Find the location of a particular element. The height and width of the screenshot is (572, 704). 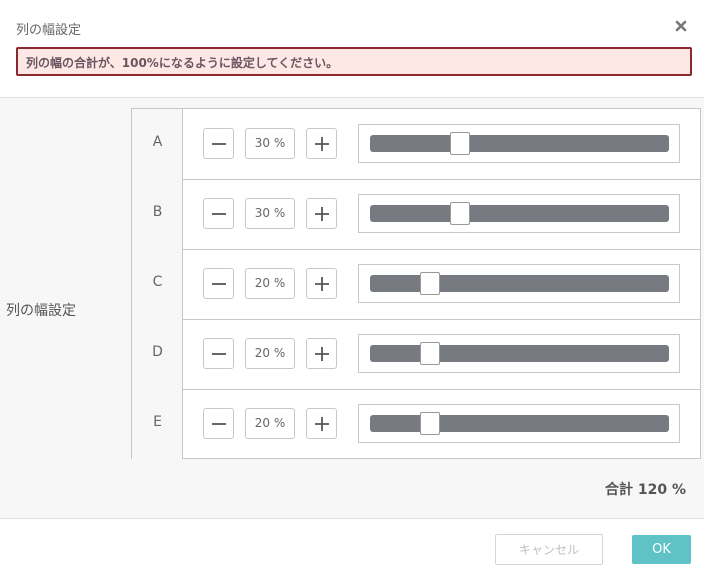

ok-button: OK is located at coordinates (661, 549).